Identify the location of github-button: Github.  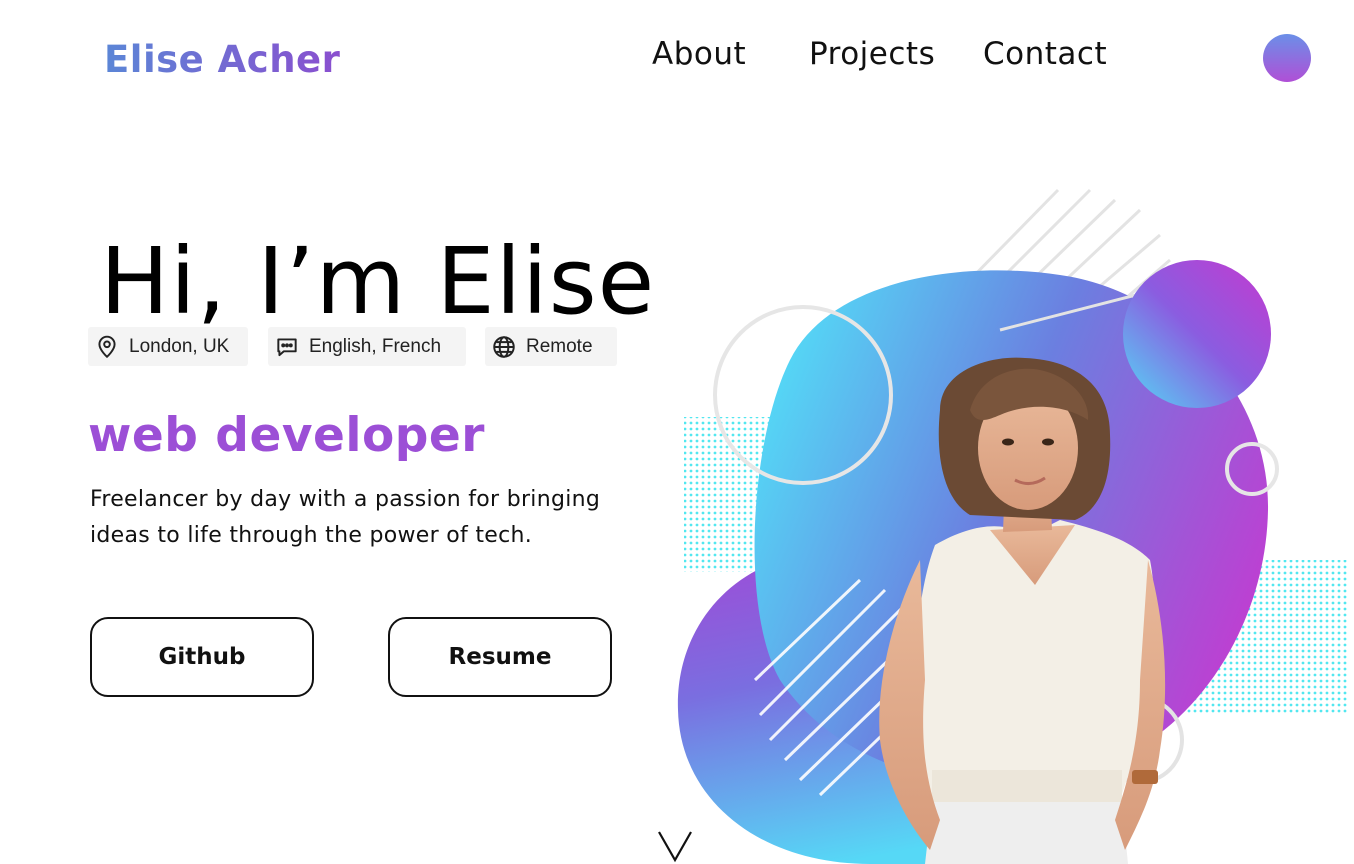
(202, 657).